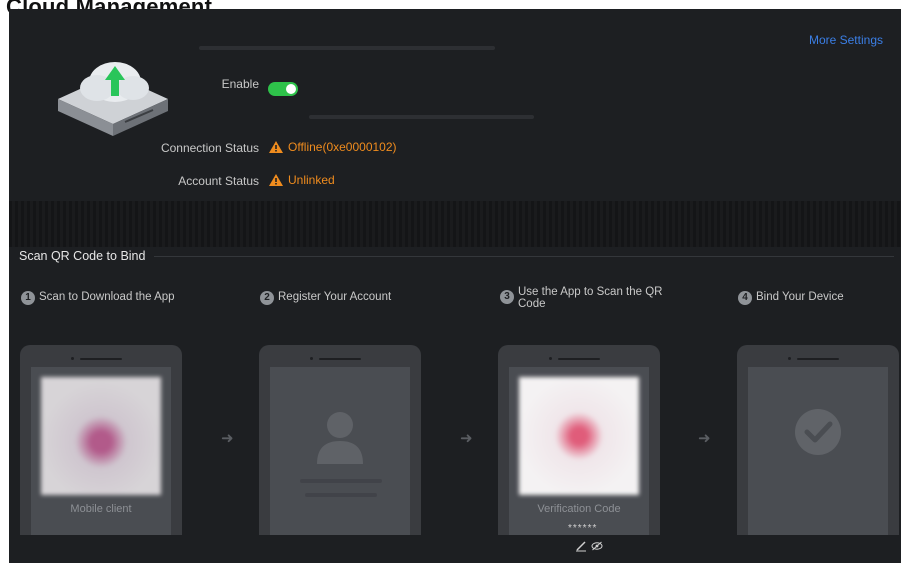 This screenshot has height=563, width=905. I want to click on verification-code-value: ******, so click(583, 528).